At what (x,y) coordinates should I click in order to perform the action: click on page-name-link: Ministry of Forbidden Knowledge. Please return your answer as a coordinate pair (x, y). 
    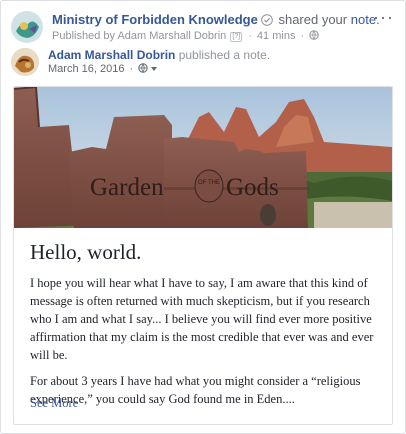
    Looking at the image, I should click on (155, 19).